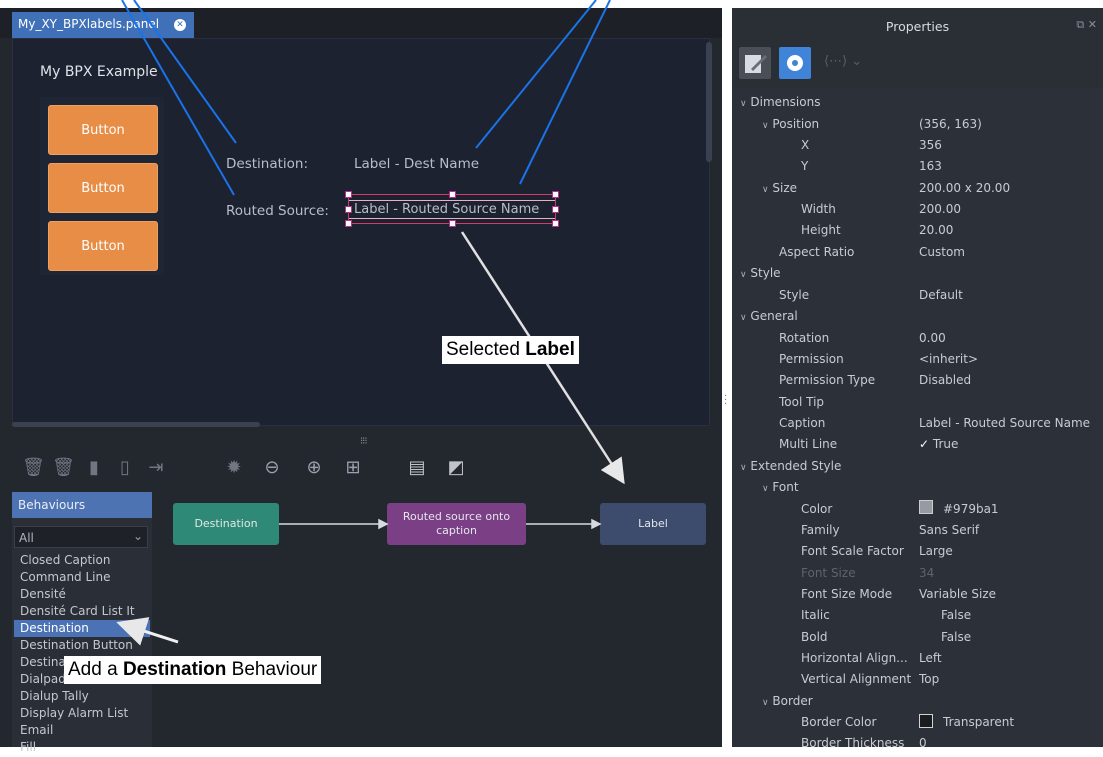  Describe the element at coordinates (366, 98) in the screenshot. I see `callout-lines` at that location.